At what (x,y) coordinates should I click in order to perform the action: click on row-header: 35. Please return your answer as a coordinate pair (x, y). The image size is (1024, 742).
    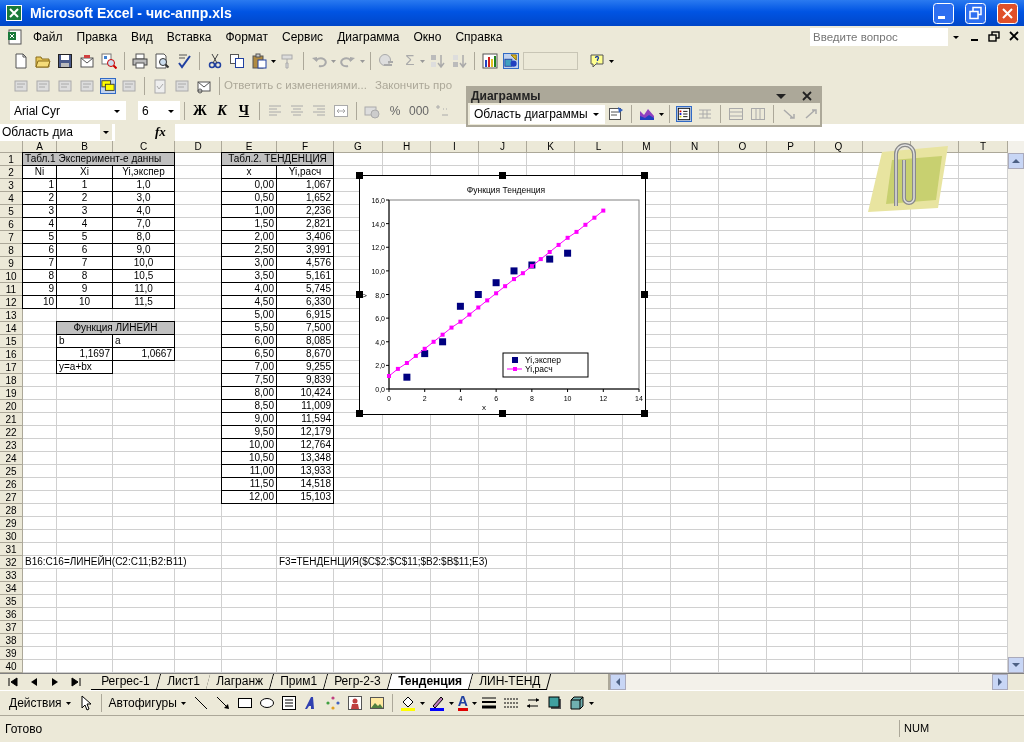
    Looking at the image, I should click on (11, 601).